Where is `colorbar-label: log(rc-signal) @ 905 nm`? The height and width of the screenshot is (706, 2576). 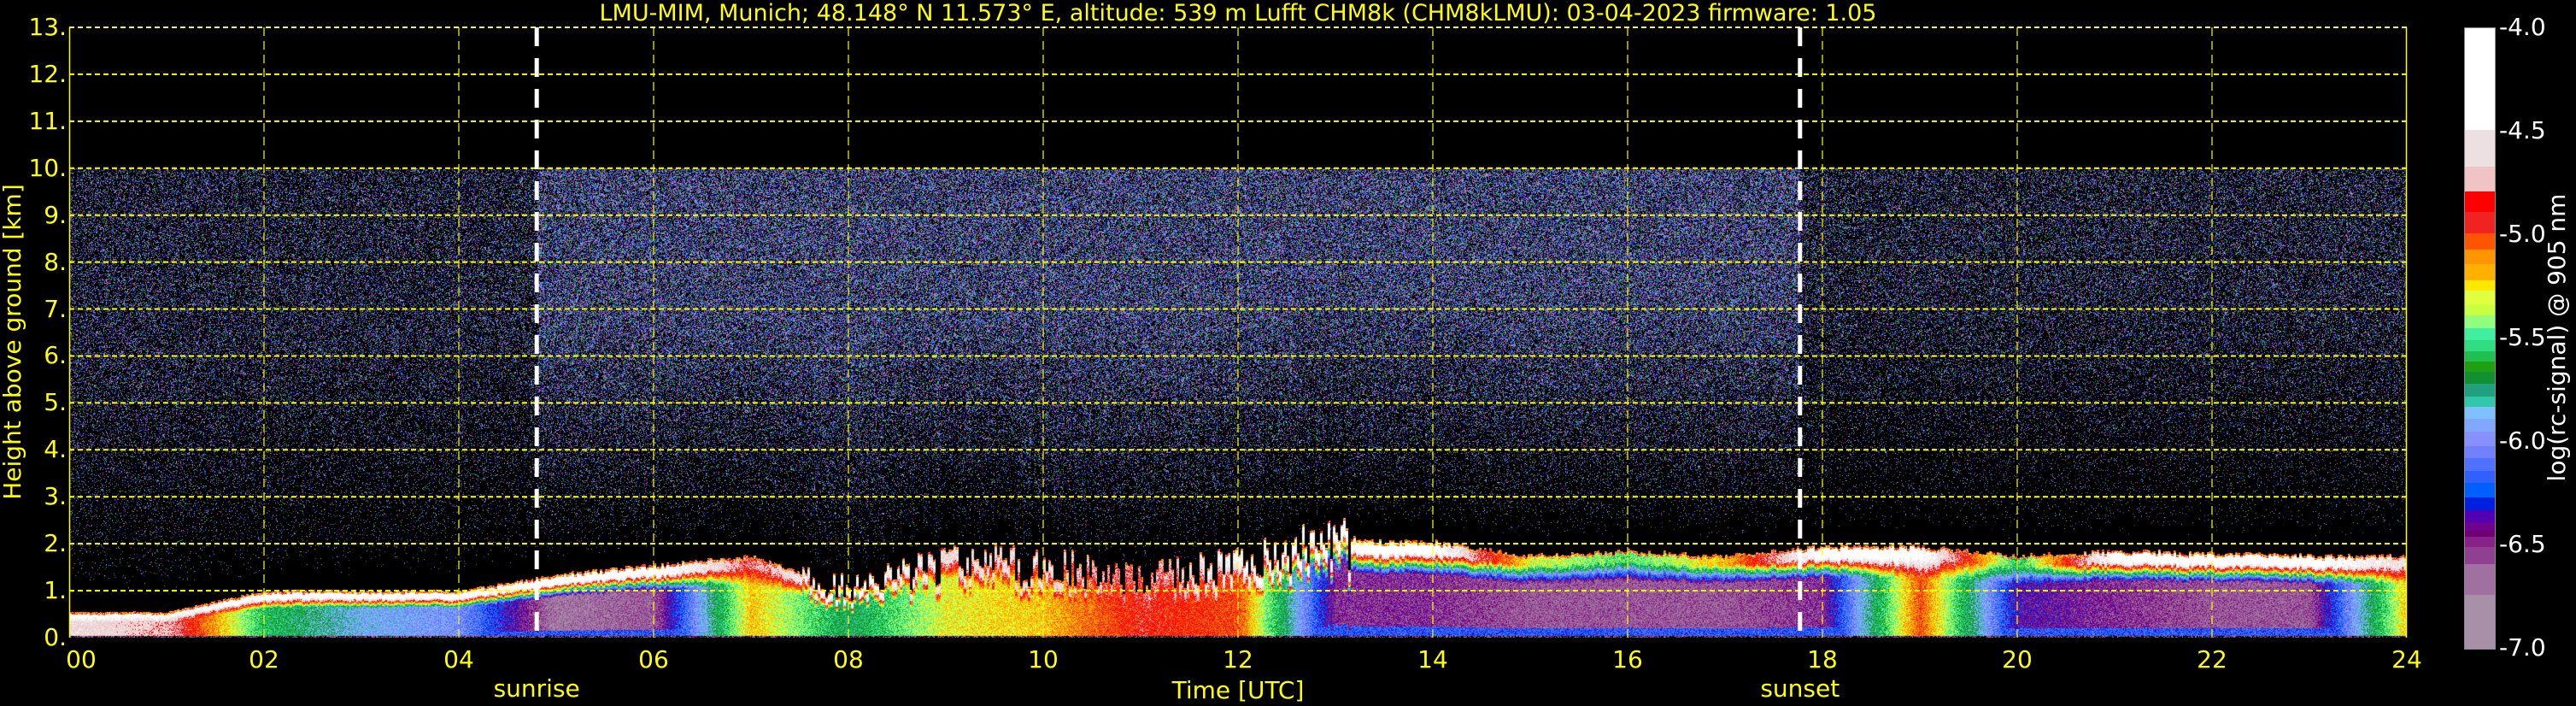 colorbar-label: log(rc-signal) @ 905 nm is located at coordinates (2557, 337).